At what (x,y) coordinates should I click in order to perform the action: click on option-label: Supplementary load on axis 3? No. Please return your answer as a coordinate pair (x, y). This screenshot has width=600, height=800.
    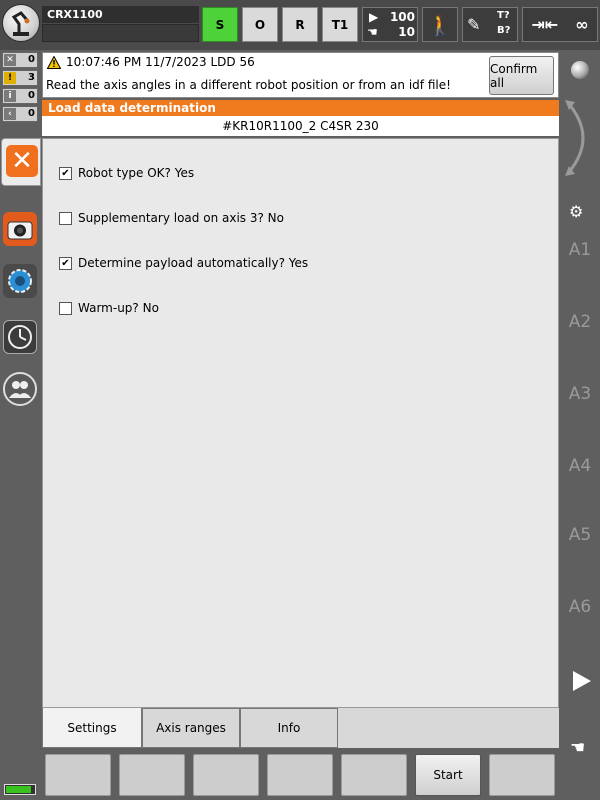
    Looking at the image, I should click on (181, 218).